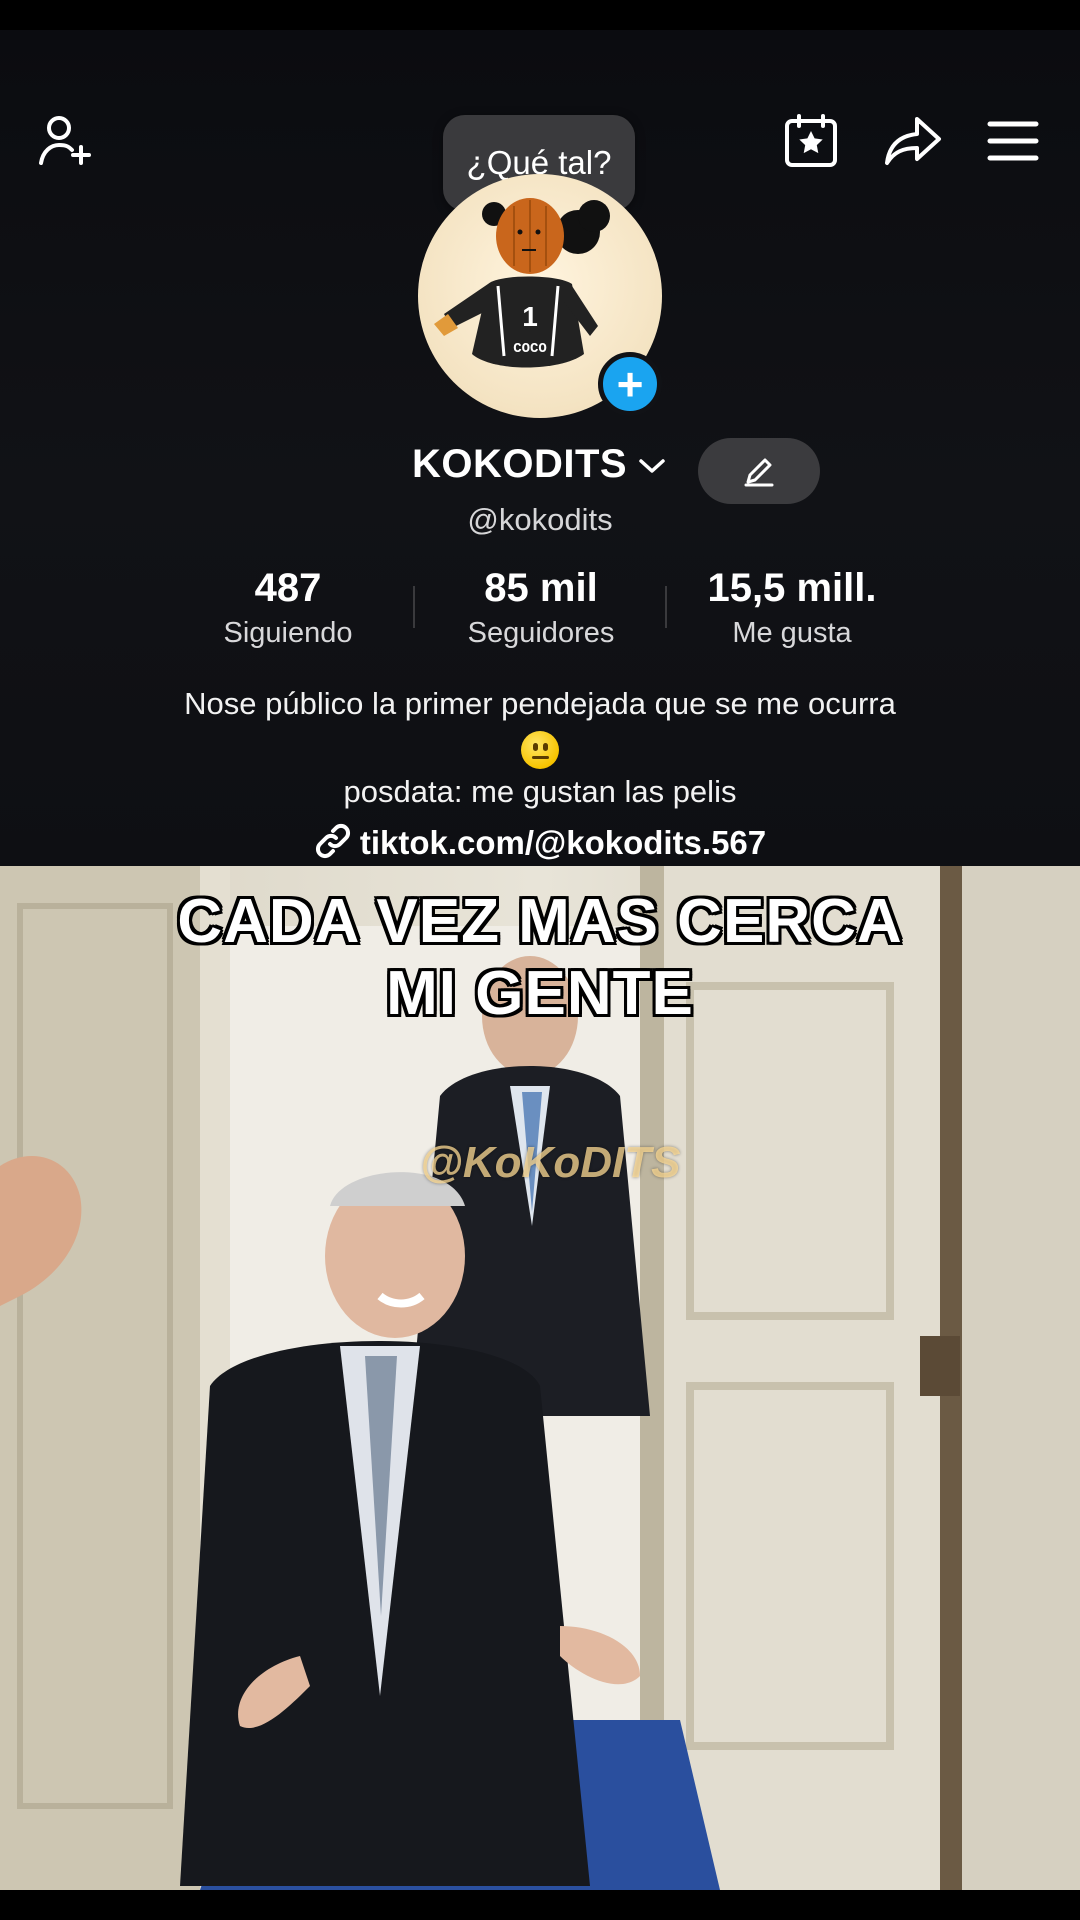 The image size is (1080, 1920). Describe the element at coordinates (550, 1162) in the screenshot. I see `video-watermark: @KoKoDITS` at that location.